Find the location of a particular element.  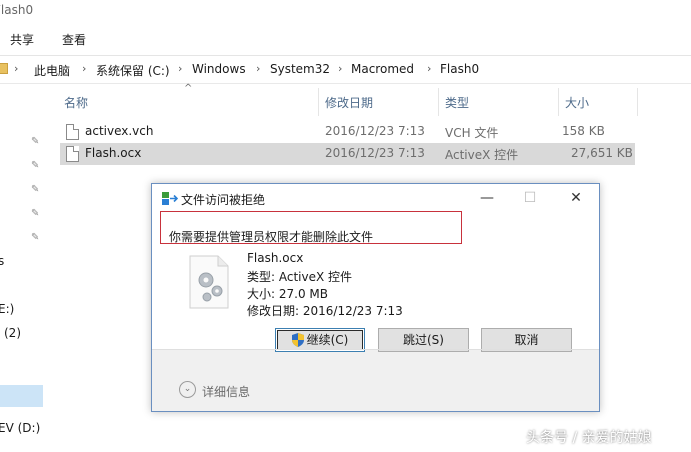

dialog-file-modified: 修改日期: 2016/12/23 7:13 is located at coordinates (325, 311).